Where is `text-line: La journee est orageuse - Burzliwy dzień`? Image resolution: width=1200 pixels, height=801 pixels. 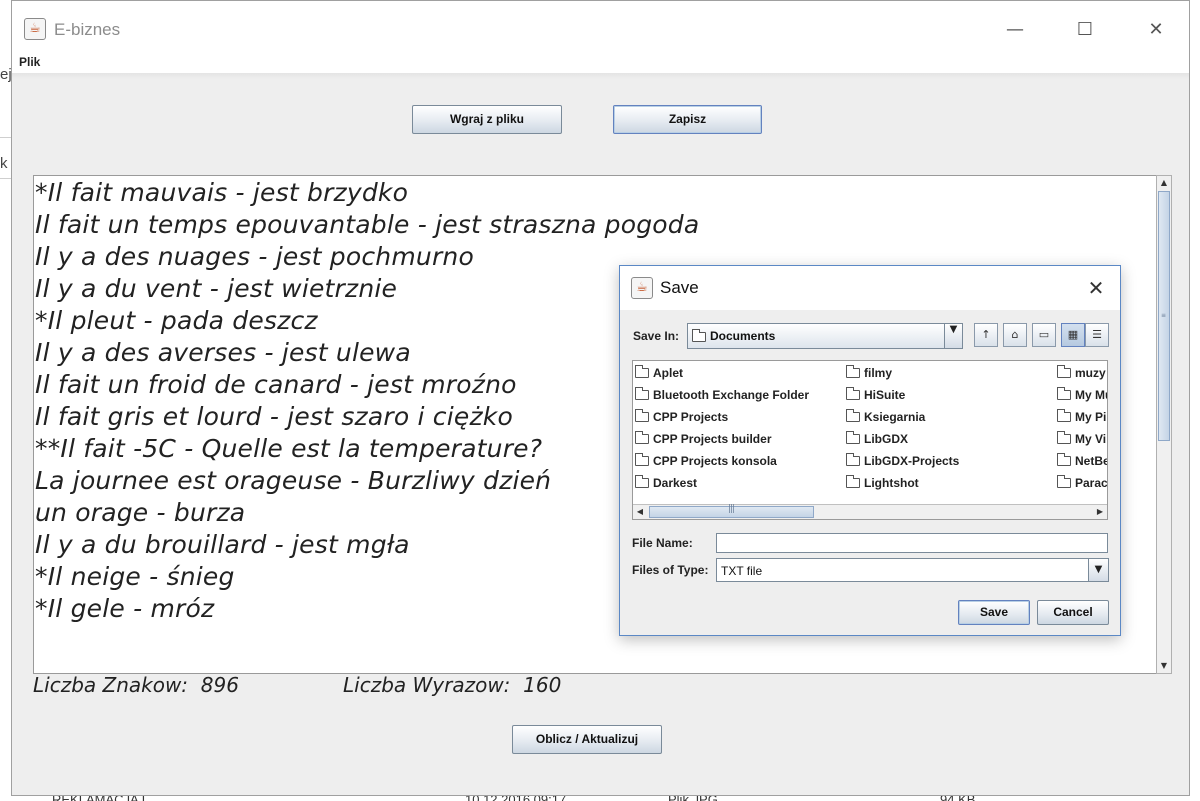
text-line: La journee est orageuse - Burzliwy dzień is located at coordinates (293, 480).